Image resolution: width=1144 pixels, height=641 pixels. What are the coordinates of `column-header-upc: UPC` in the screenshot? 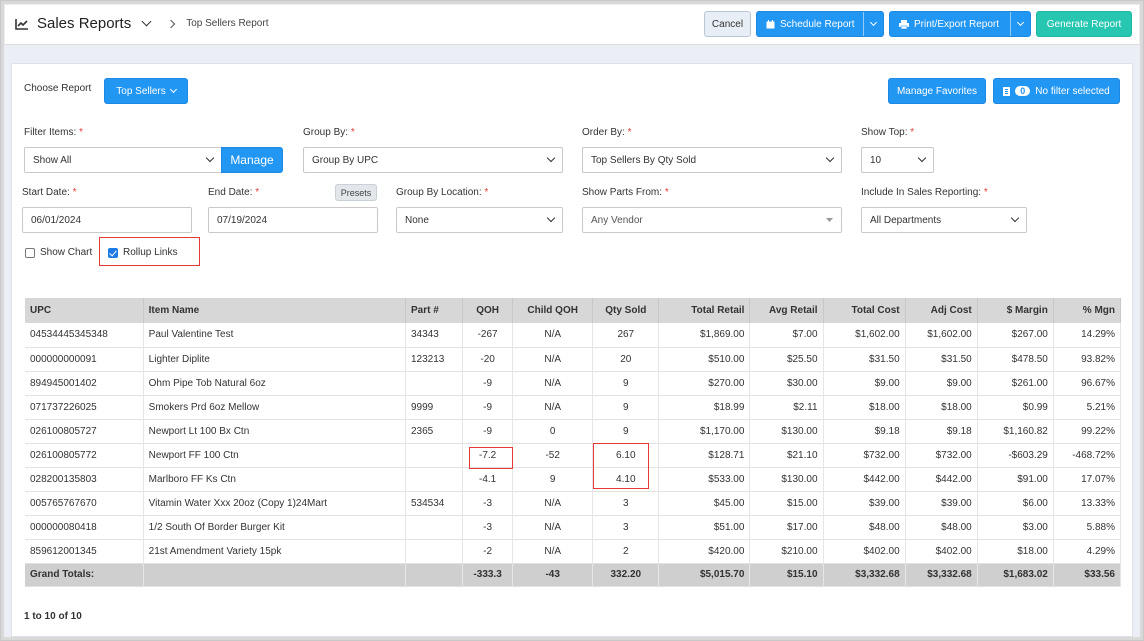 It's located at (84, 310).